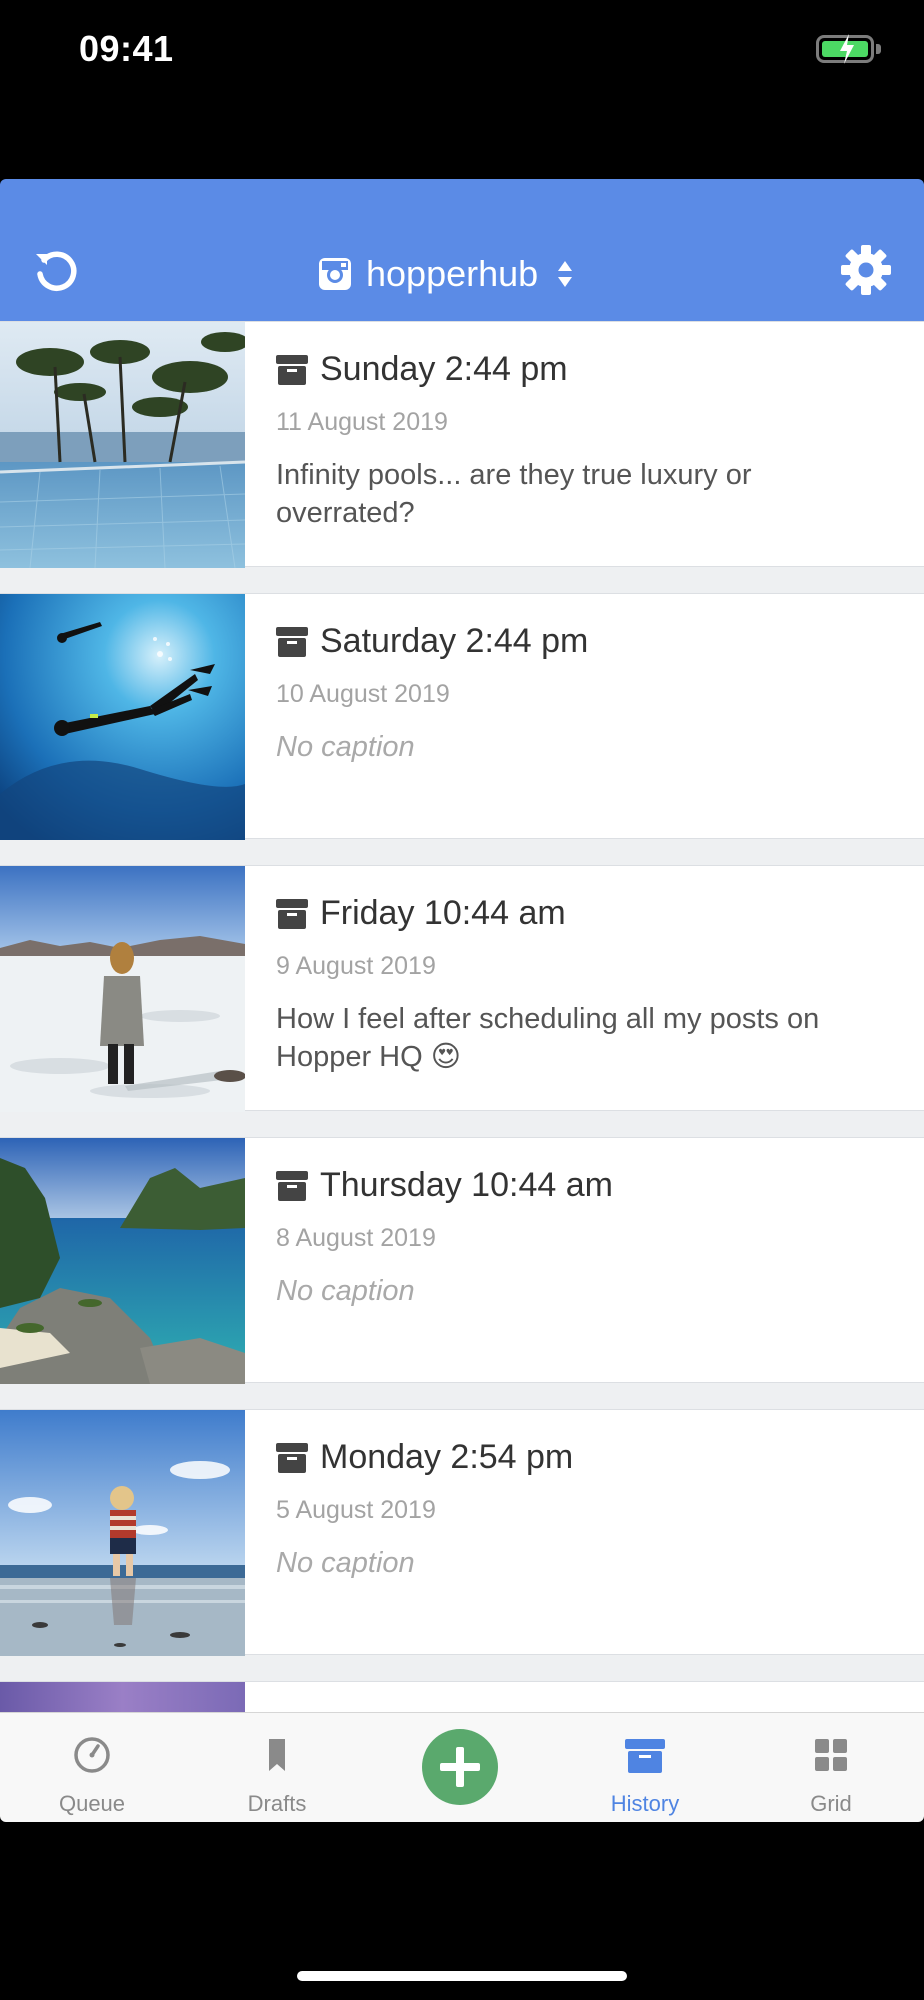 The height and width of the screenshot is (2000, 924). I want to click on tab-label: Grid, so click(831, 1803).